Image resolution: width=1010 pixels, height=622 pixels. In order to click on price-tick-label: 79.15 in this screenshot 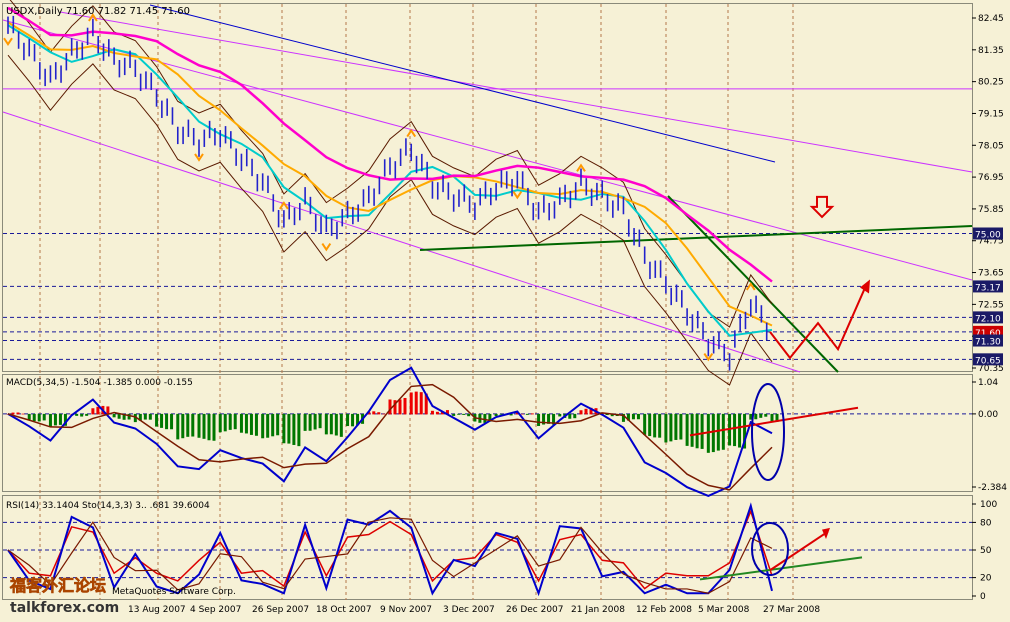, I will do `click(991, 114)`.